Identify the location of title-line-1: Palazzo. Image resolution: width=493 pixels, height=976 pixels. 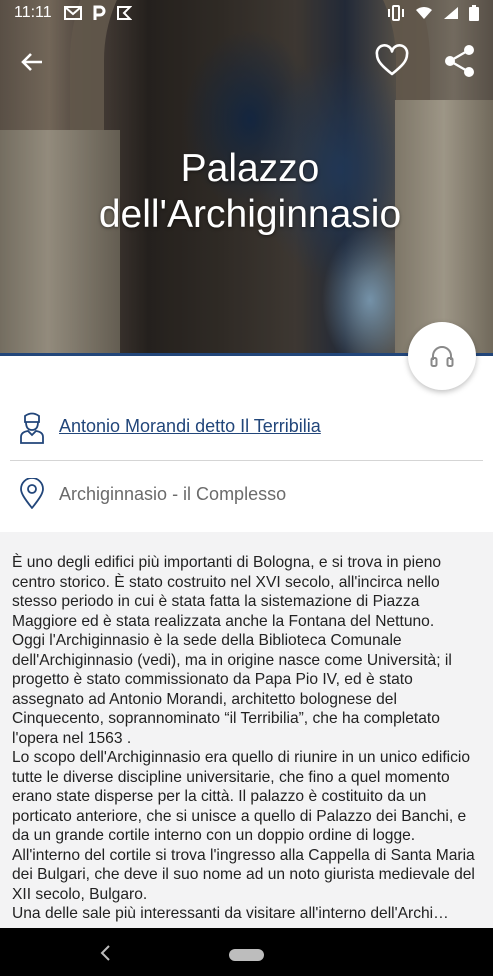
(250, 168).